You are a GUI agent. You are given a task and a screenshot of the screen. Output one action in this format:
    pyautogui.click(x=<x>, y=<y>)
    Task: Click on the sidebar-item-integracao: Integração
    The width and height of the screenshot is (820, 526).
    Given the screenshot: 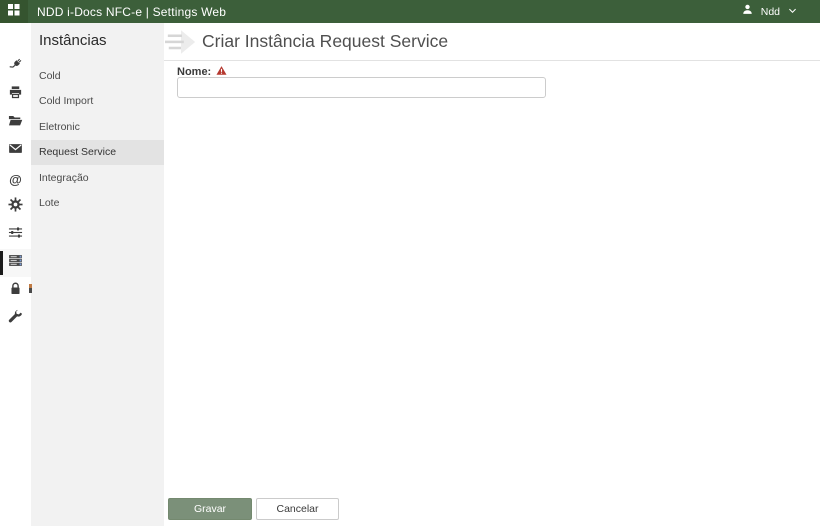 What is the action you would take?
    pyautogui.click(x=97, y=178)
    